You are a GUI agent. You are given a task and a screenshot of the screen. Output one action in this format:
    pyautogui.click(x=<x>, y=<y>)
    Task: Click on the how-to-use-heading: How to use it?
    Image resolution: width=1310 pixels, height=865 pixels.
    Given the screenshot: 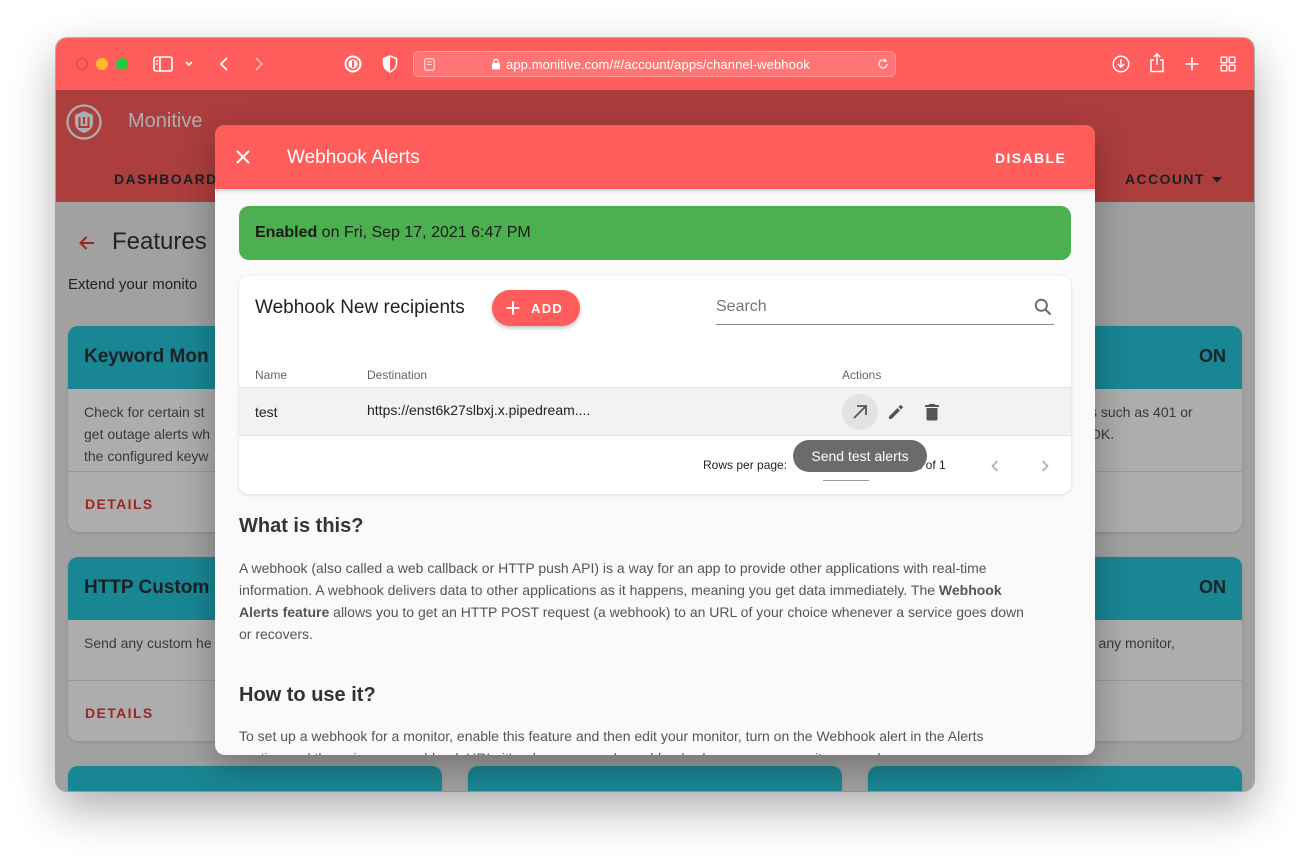 What is the action you would take?
    pyautogui.click(x=307, y=695)
    